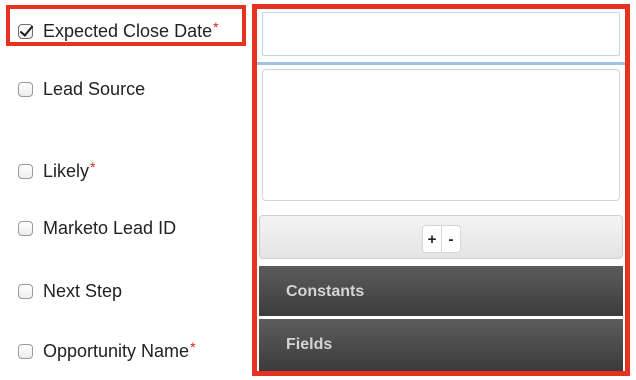 The height and width of the screenshot is (380, 636). I want to click on field-row-opportunity-name: Opportunity Name*, so click(107, 351).